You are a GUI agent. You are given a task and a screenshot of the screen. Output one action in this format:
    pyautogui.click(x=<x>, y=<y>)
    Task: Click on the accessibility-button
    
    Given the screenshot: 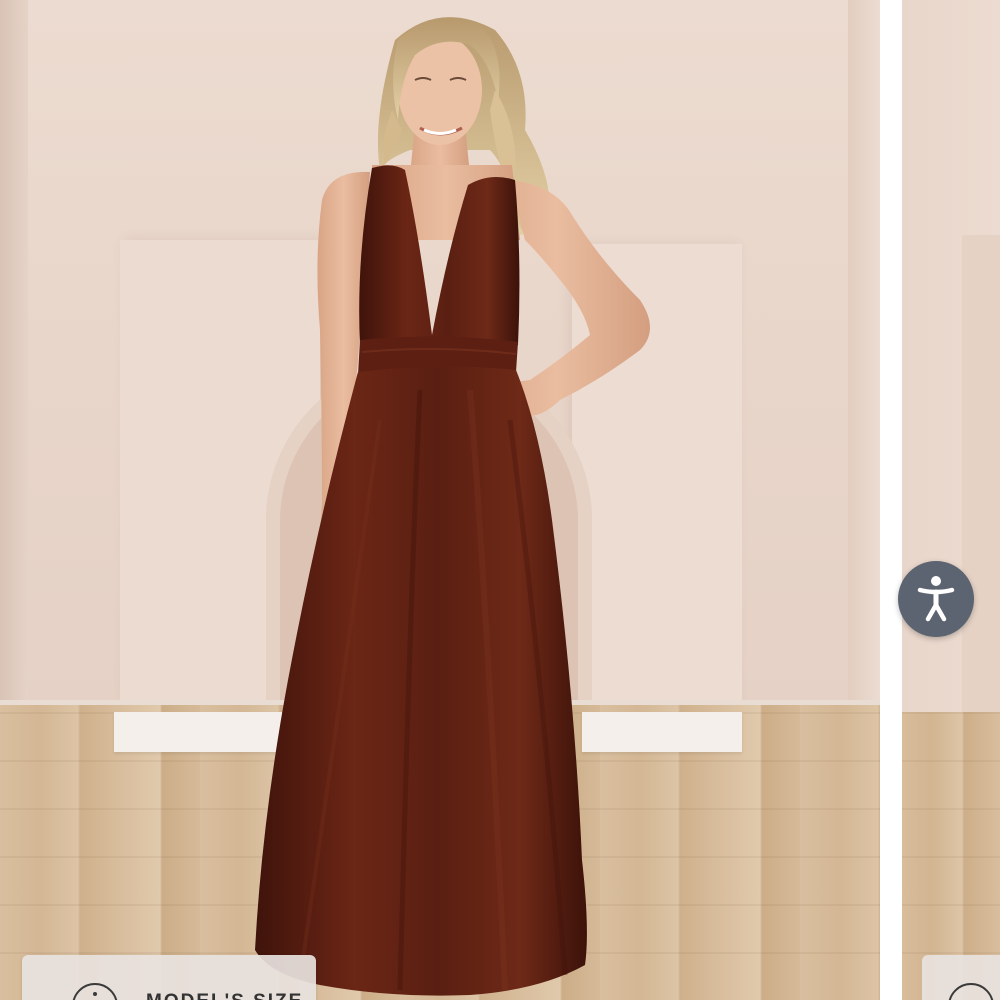 What is the action you would take?
    pyautogui.click(x=936, y=599)
    